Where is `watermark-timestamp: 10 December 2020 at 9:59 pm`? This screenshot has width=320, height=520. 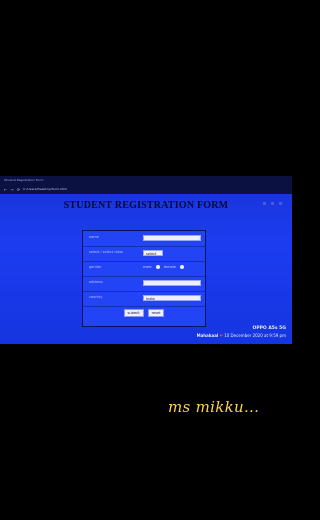 watermark-timestamp: 10 December 2020 at 9:59 pm is located at coordinates (255, 335).